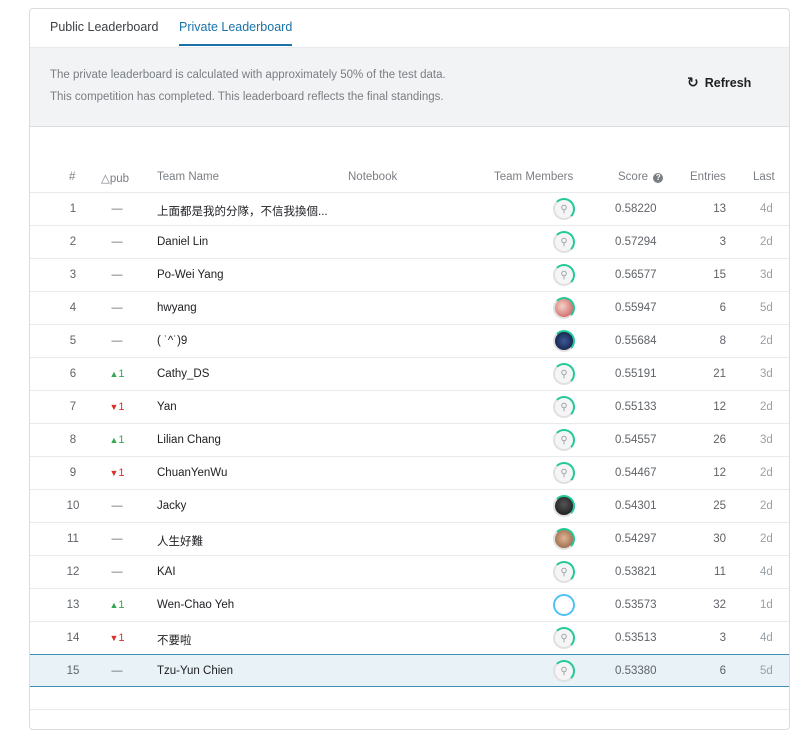  I want to click on table-row: 6 ▲1 Cathy_DS ⚲ 0.55191 21 3d, so click(409, 373).